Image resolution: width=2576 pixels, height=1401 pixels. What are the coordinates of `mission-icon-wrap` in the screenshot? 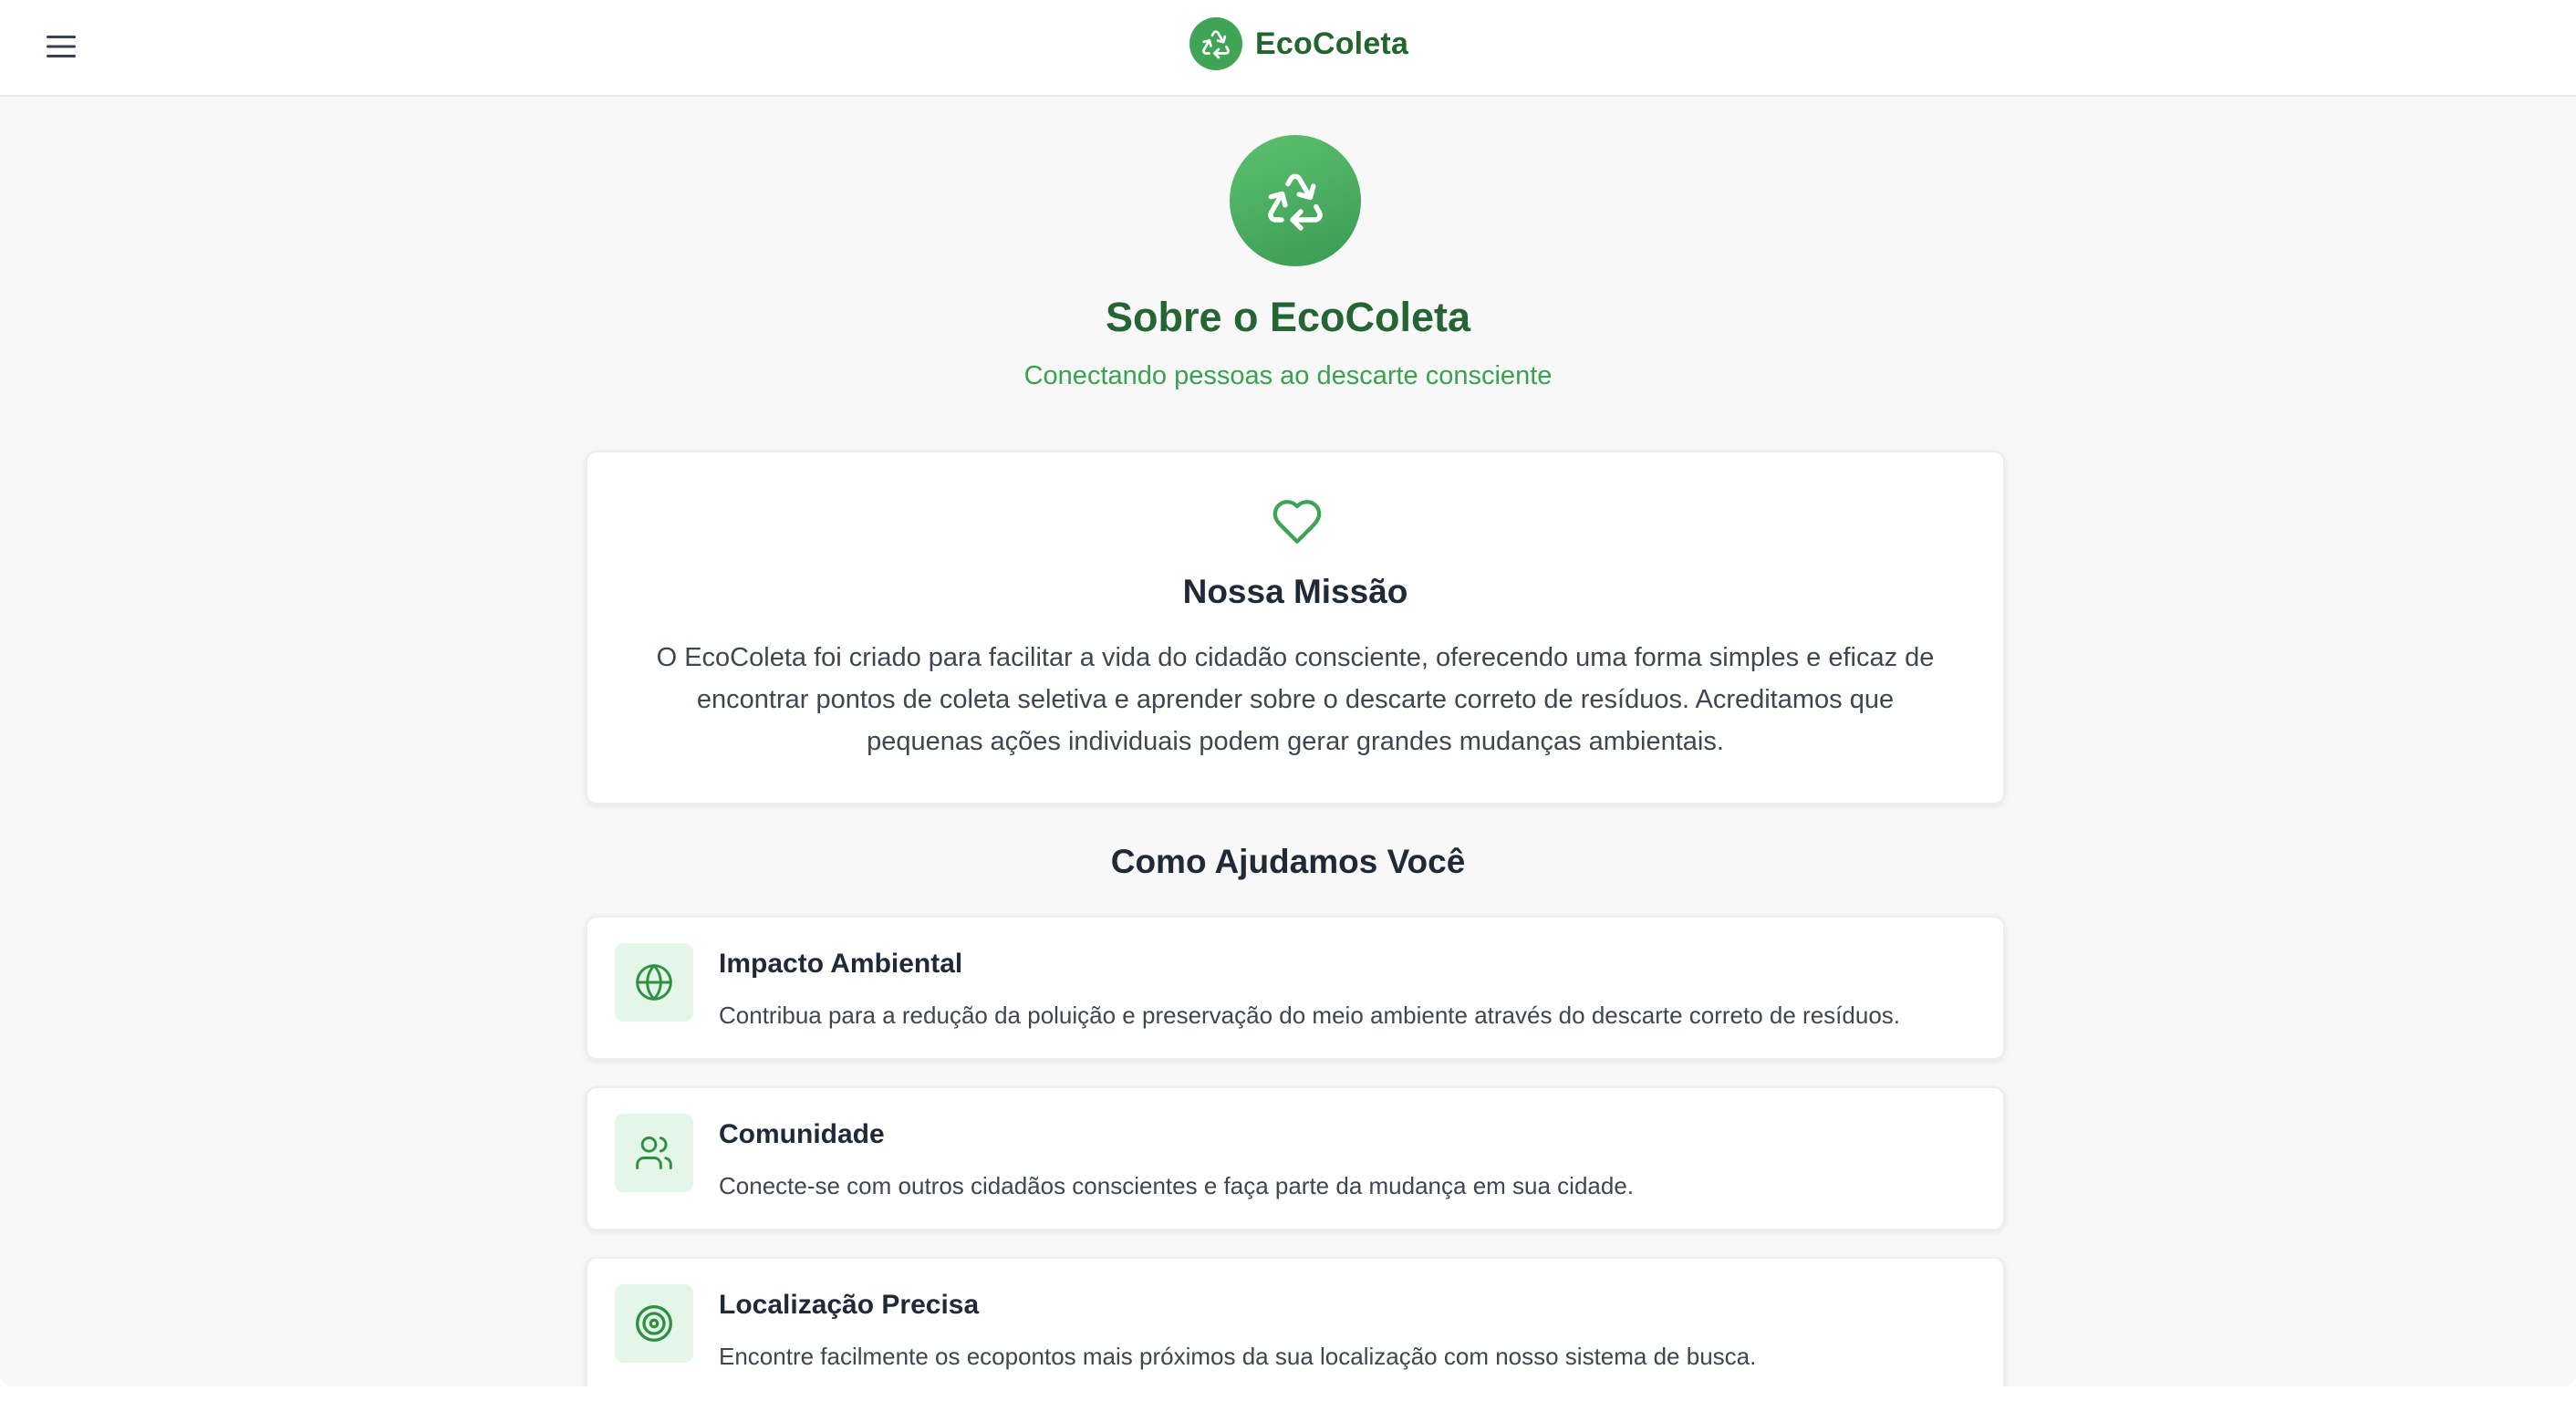 It's located at (1297, 522).